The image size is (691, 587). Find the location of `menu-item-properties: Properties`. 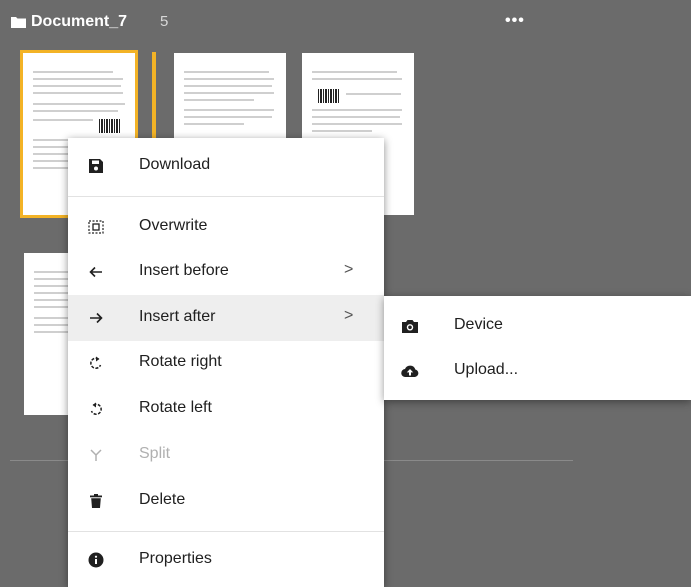

menu-item-properties: Properties is located at coordinates (226, 560).